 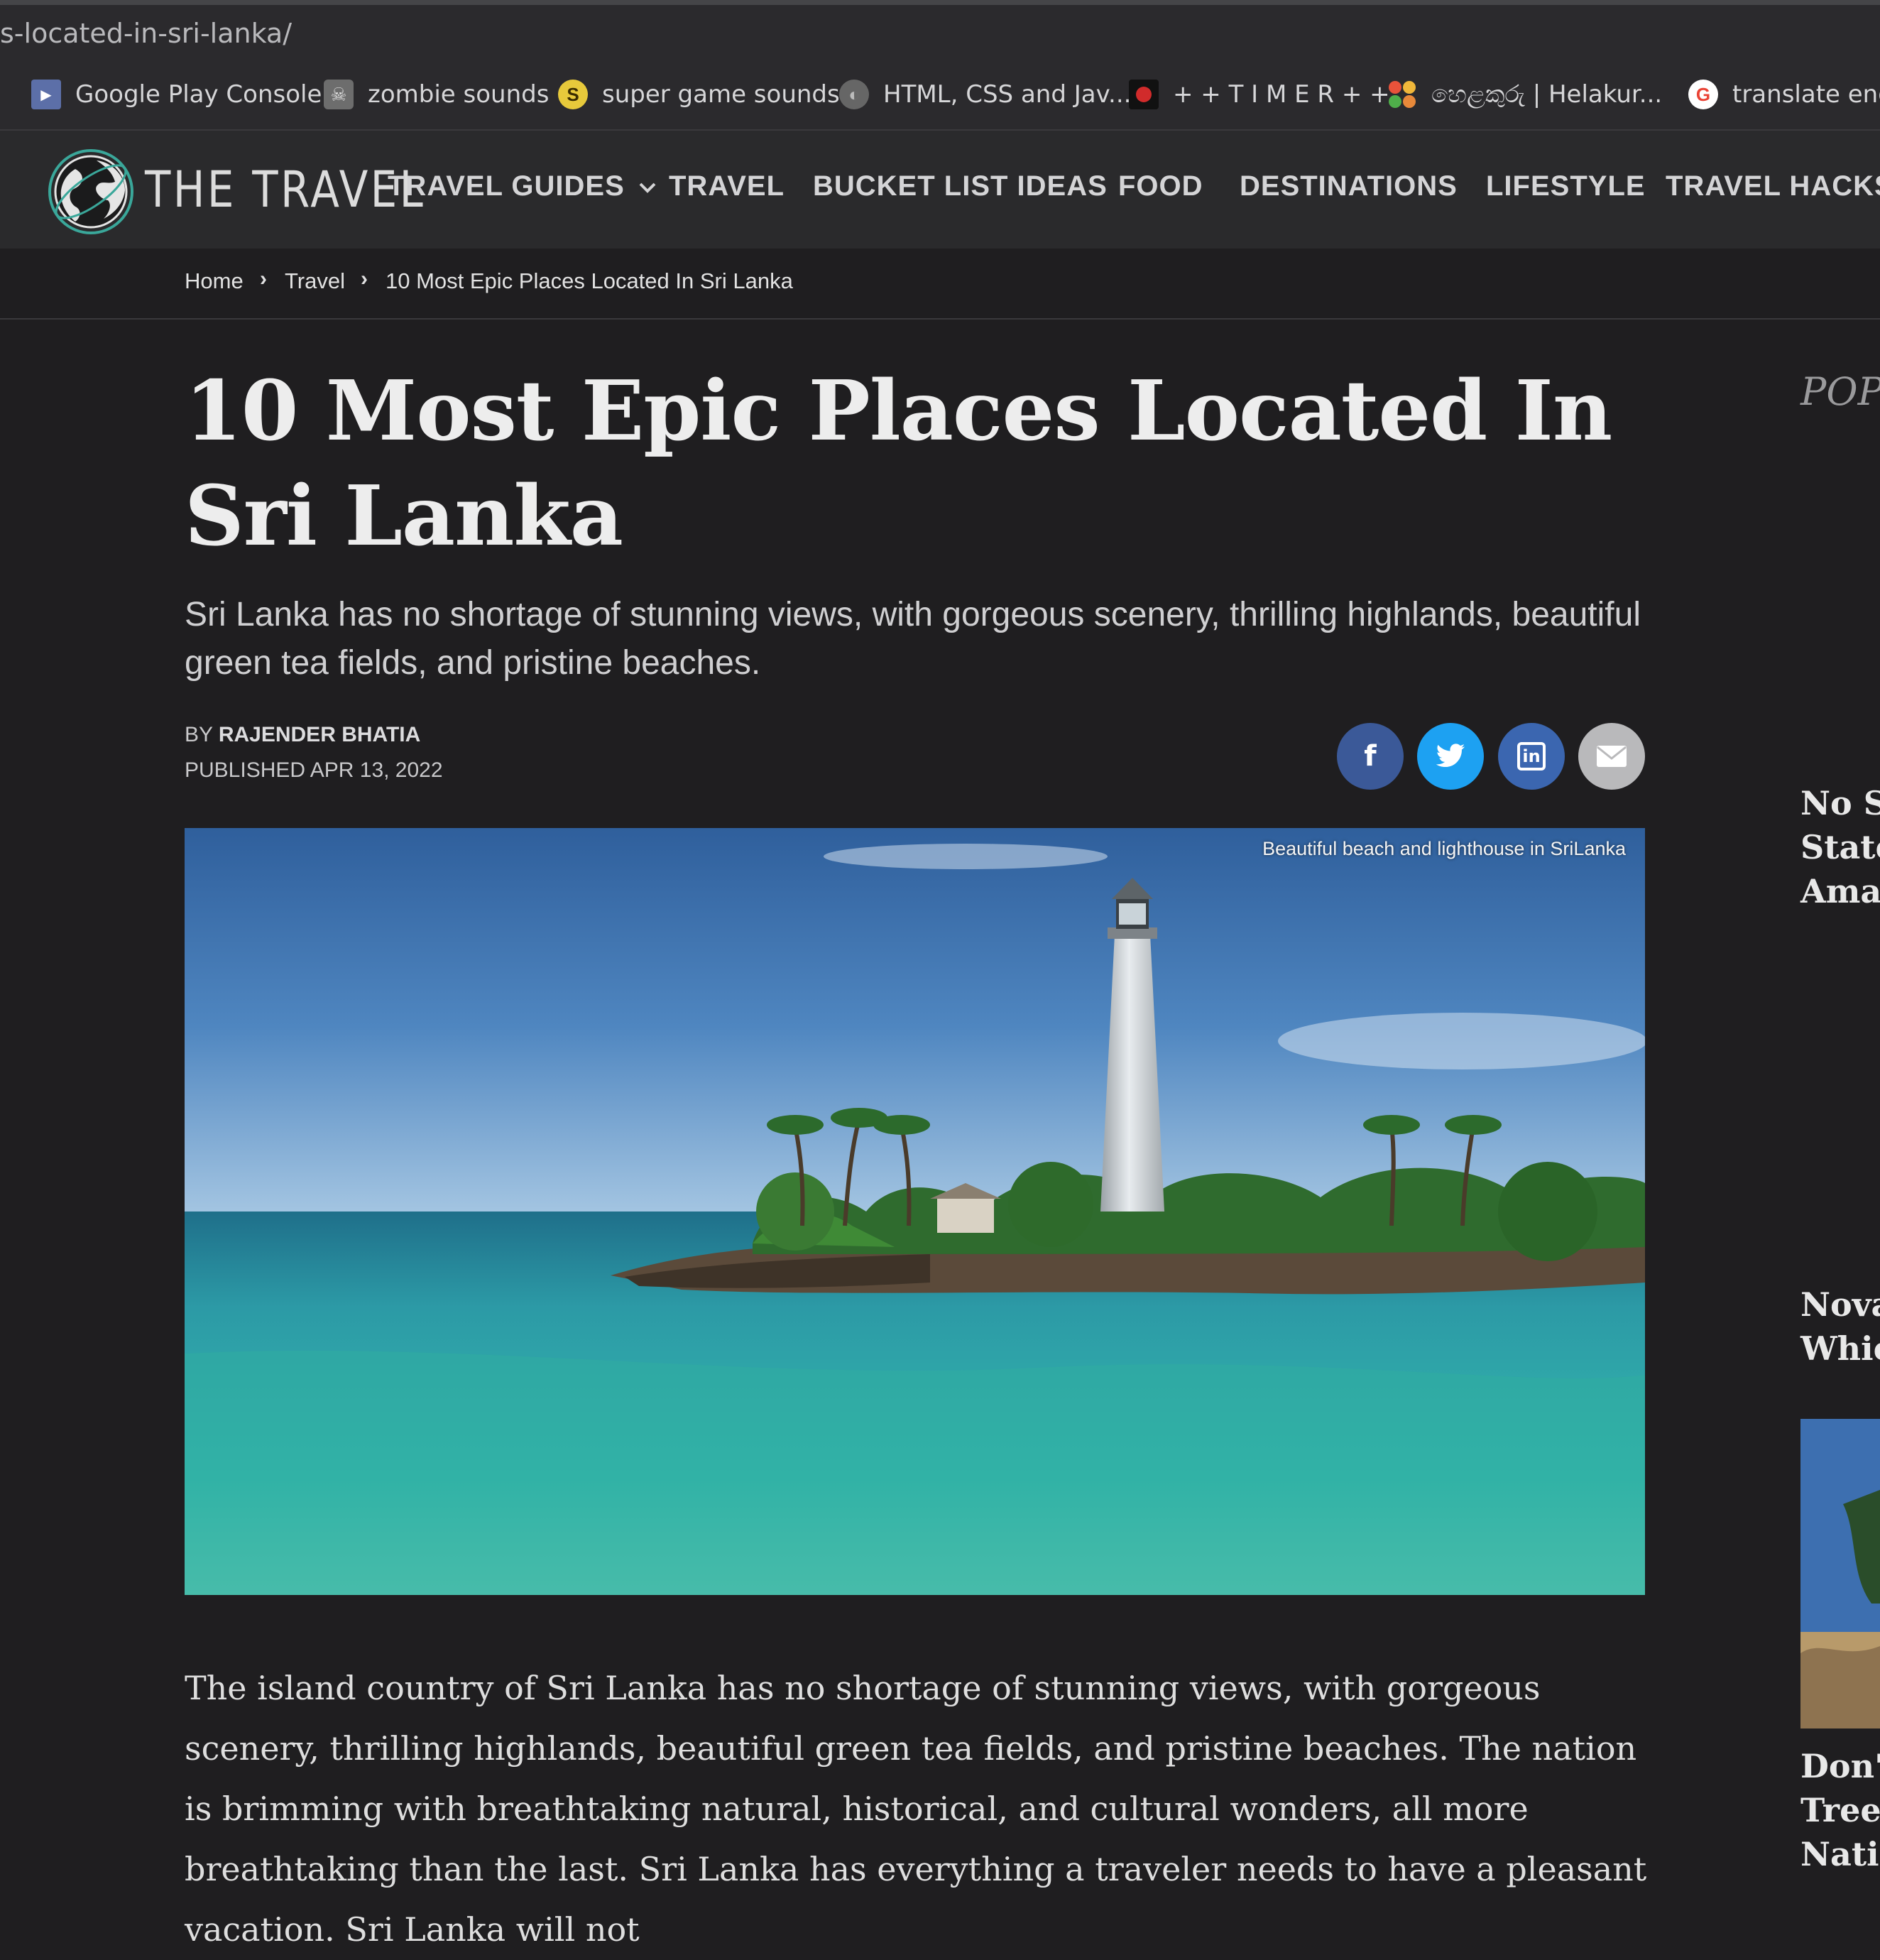 I want to click on google-icon: G, so click(x=1703, y=95).